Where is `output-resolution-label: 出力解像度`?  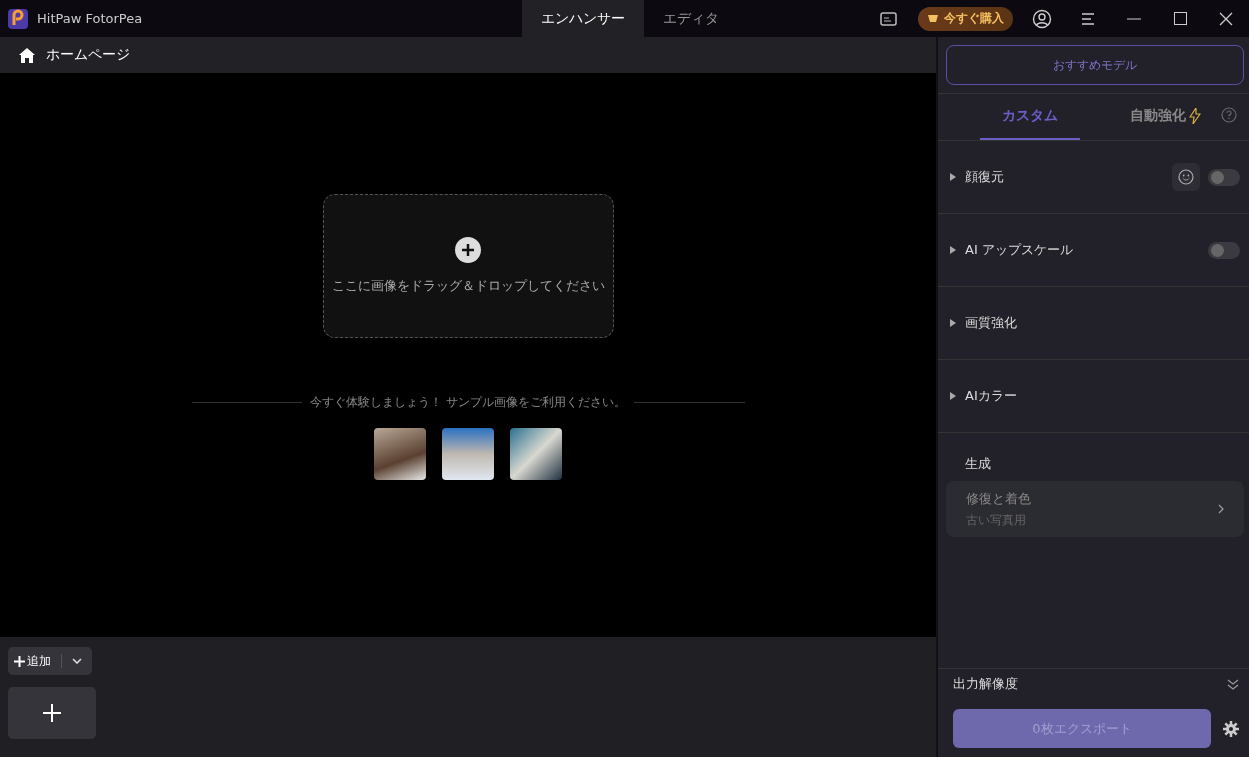 output-resolution-label: 出力解像度 is located at coordinates (985, 684).